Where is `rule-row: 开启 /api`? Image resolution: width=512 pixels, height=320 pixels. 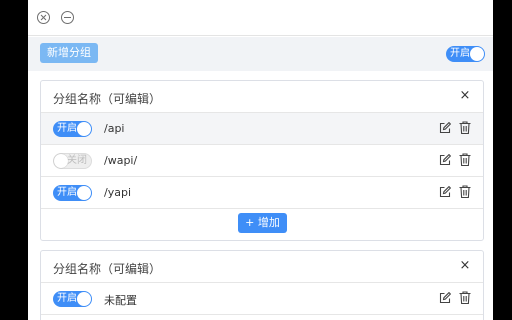 rule-row: 开启 /api is located at coordinates (262, 129).